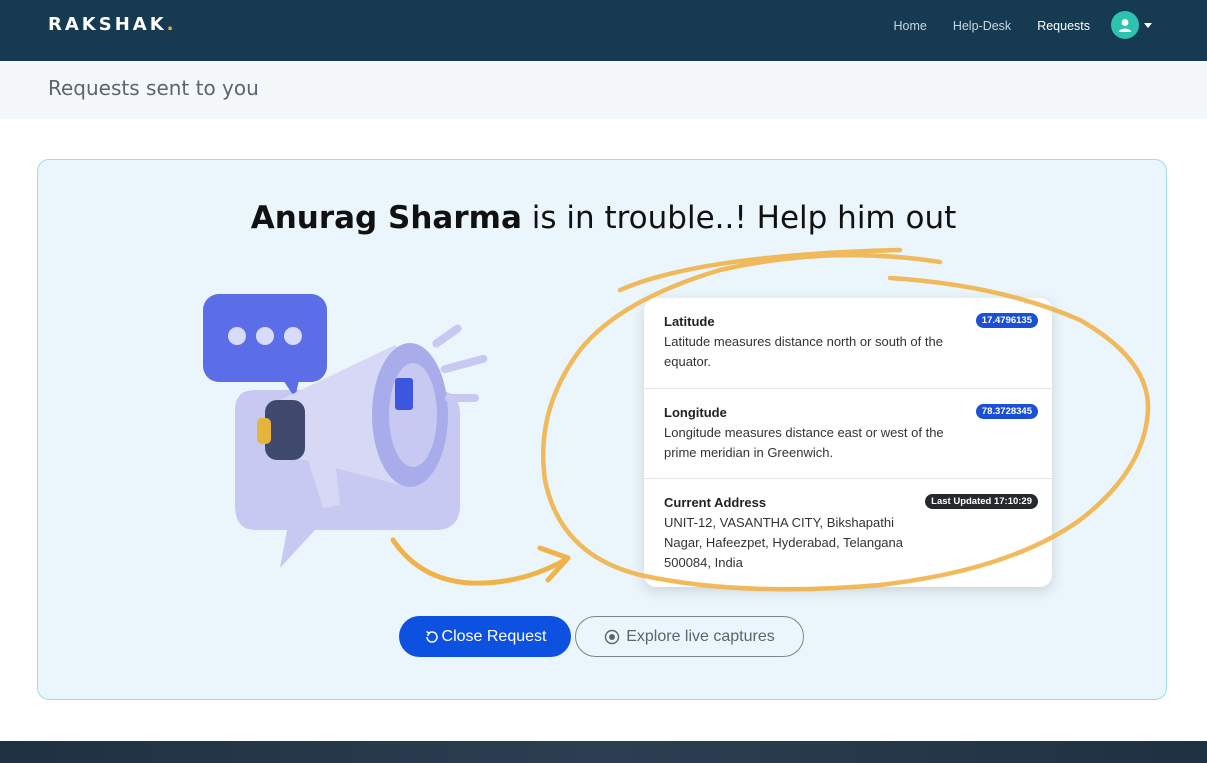  I want to click on alert-message: is in trouble..! Help him out, so click(739, 218).